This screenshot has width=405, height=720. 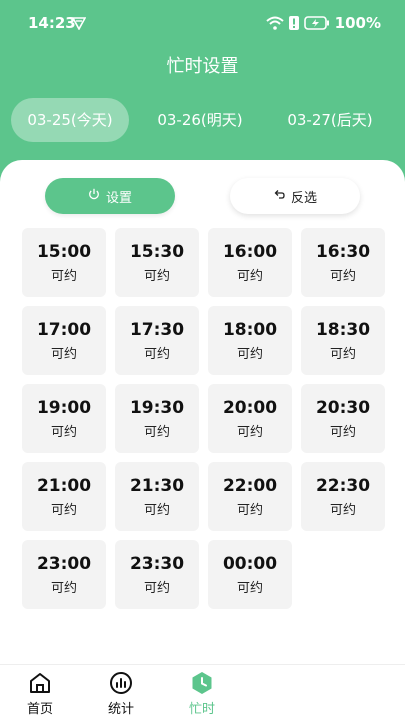 I want to click on slot-time: 18:00, so click(x=250, y=330).